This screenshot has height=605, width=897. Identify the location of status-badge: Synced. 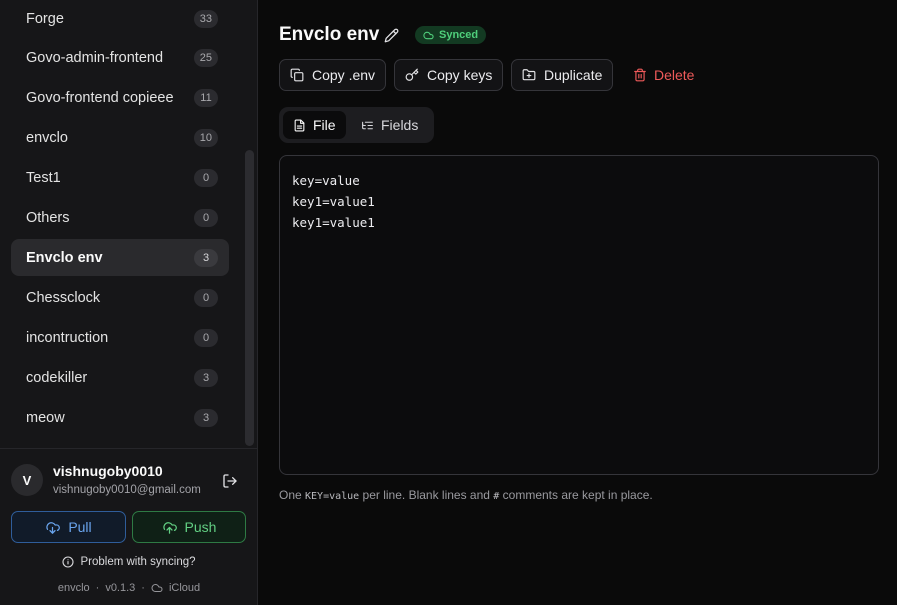
(451, 35).